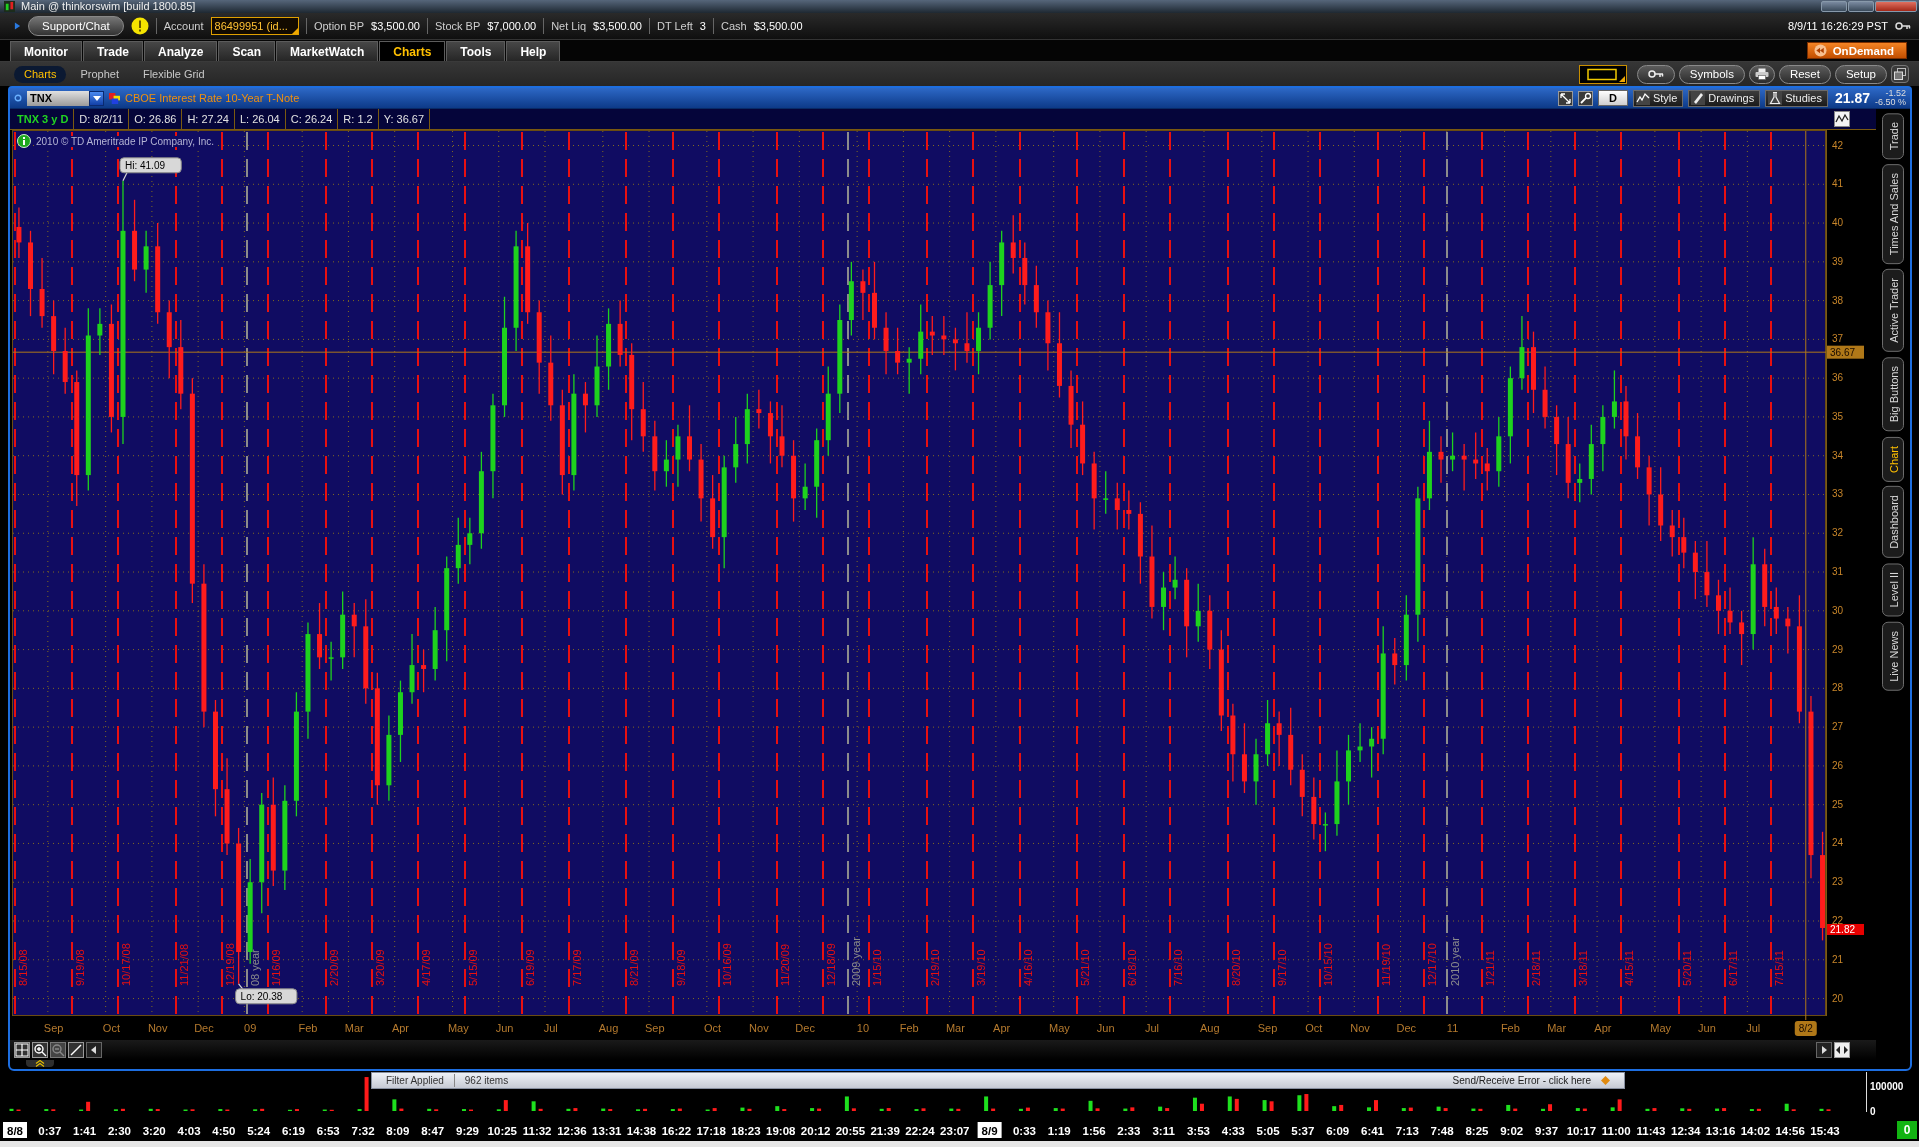  What do you see at coordinates (1733, 968) in the screenshot?
I see `date-line-label: 6/17/11` at bounding box center [1733, 968].